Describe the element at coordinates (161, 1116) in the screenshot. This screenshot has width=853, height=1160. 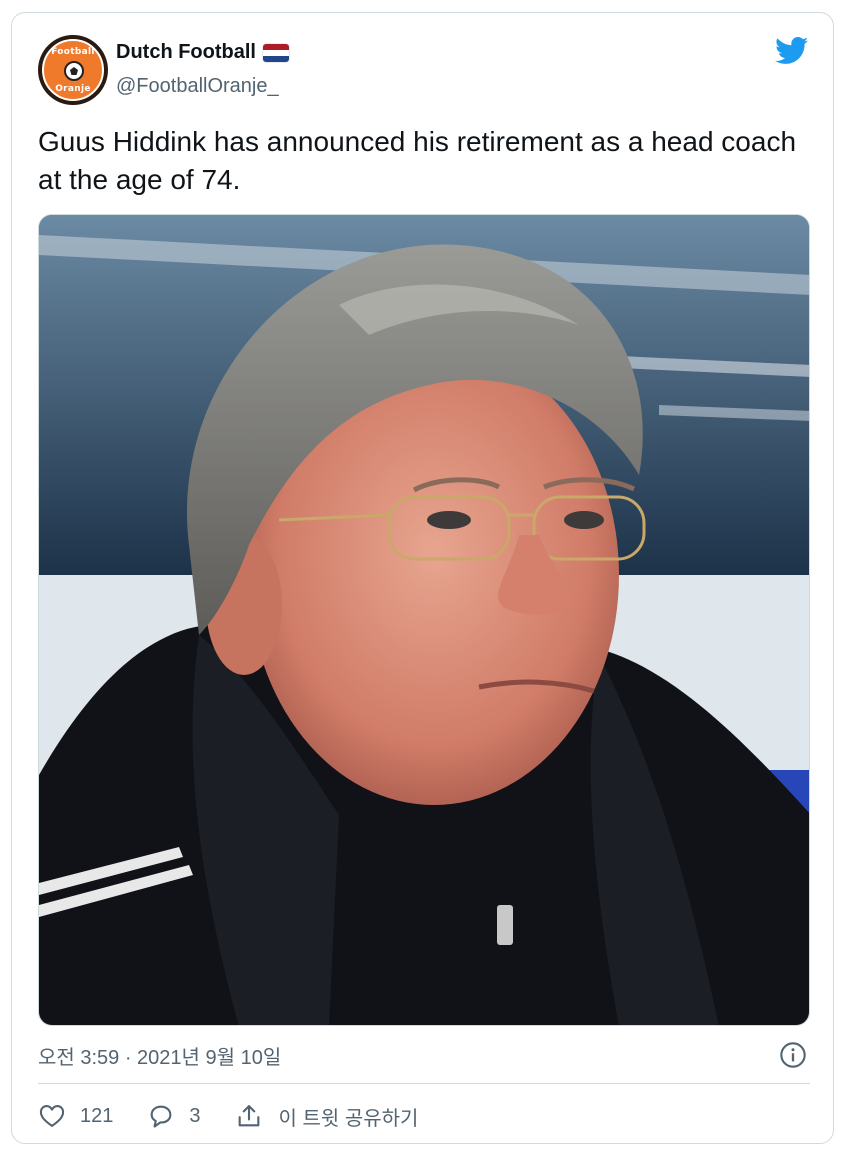
I see `reply-icon` at that location.